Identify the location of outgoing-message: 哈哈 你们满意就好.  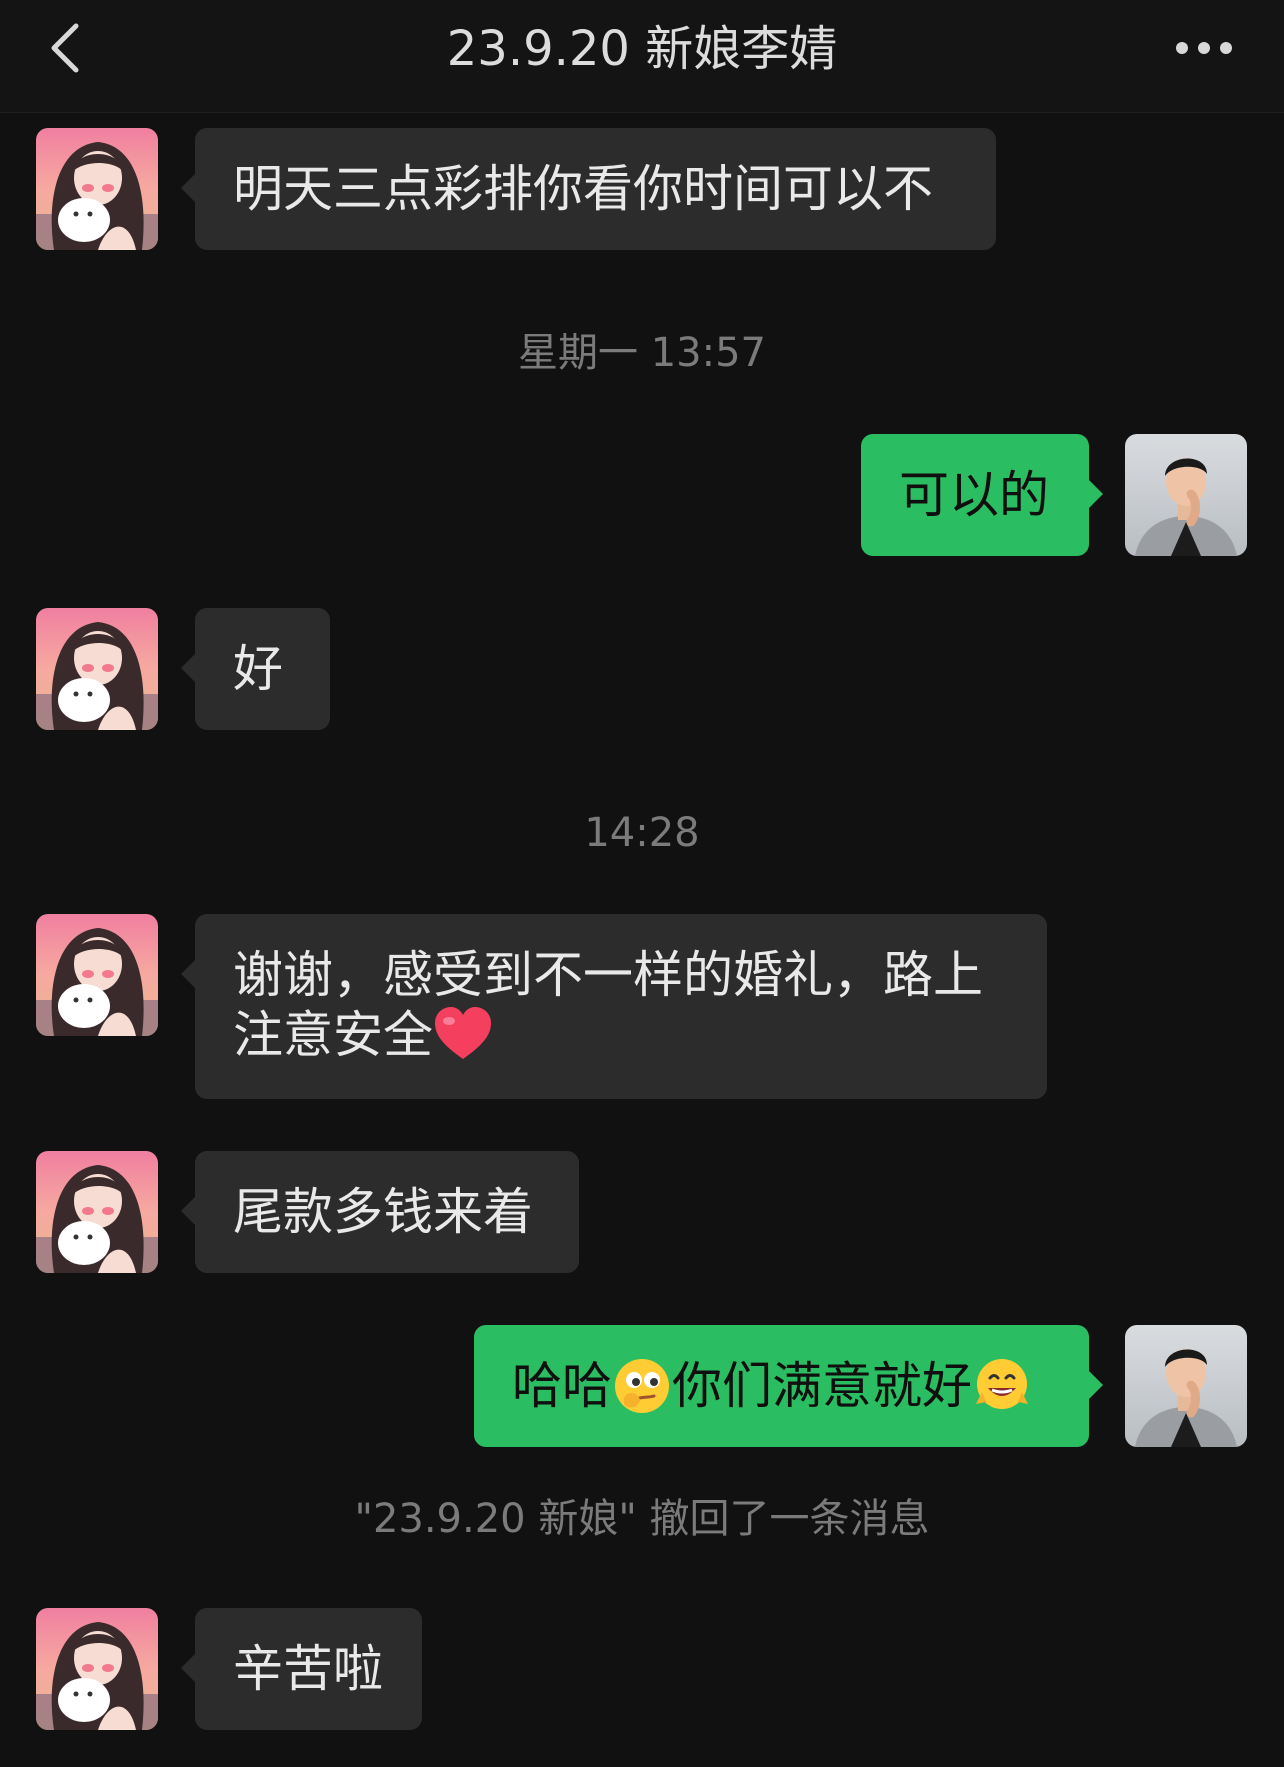
(788, 1386).